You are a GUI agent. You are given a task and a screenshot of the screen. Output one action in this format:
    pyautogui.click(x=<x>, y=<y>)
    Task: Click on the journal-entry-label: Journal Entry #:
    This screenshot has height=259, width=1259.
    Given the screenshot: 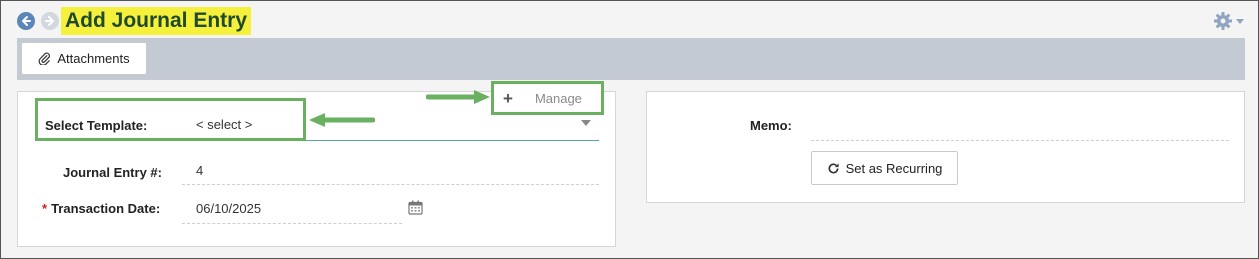 What is the action you would take?
    pyautogui.click(x=112, y=172)
    